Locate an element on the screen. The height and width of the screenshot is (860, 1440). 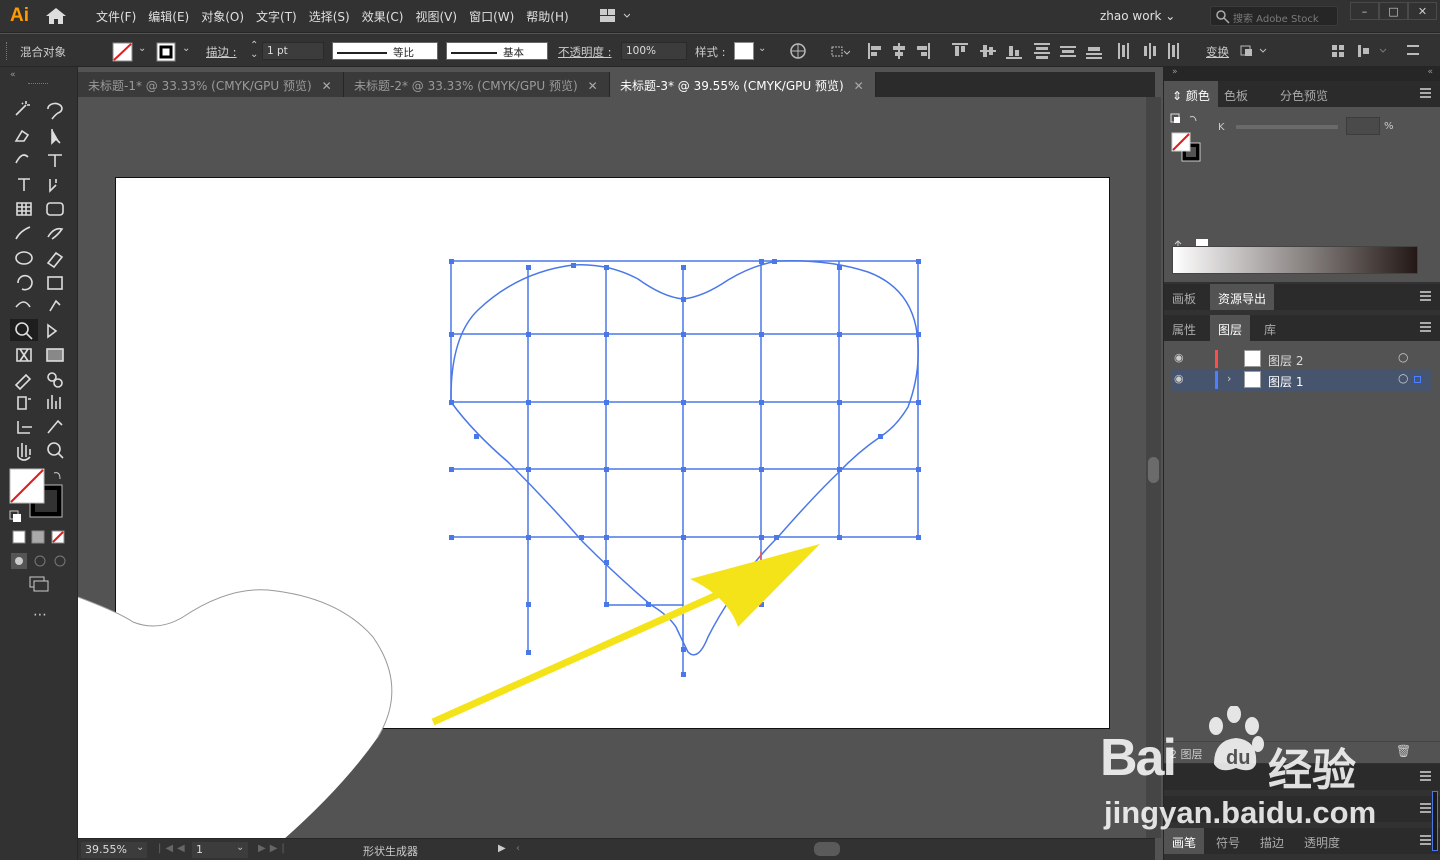
menu-type: 文字(T) is located at coordinates (276, 16).